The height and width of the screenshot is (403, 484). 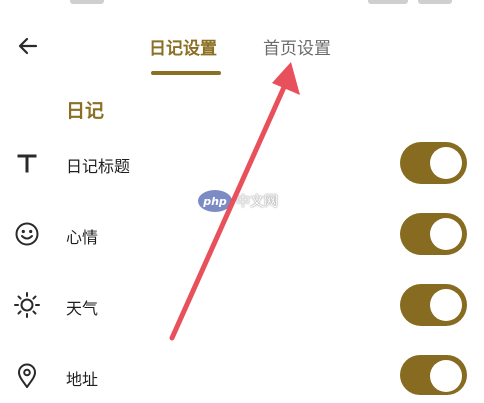 I want to click on watermark-badge: php, so click(x=215, y=201).